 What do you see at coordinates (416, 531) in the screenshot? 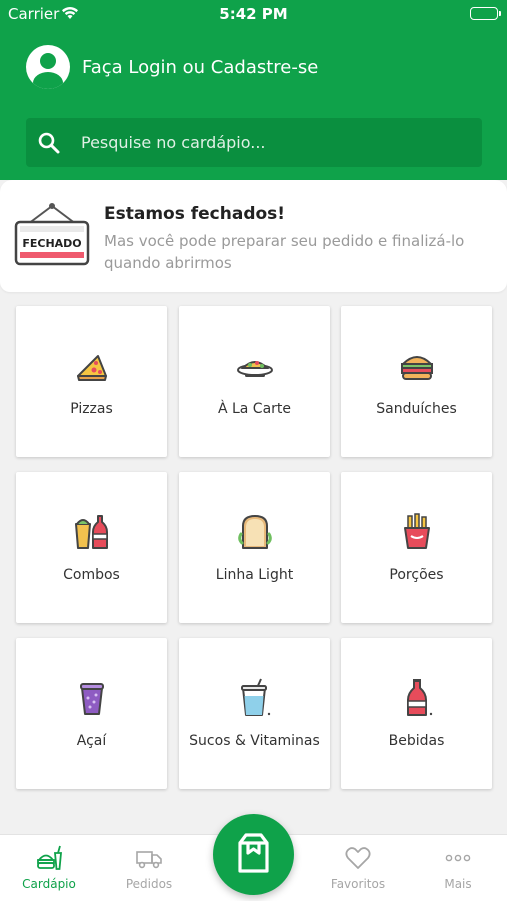
I see `fries-icon` at bounding box center [416, 531].